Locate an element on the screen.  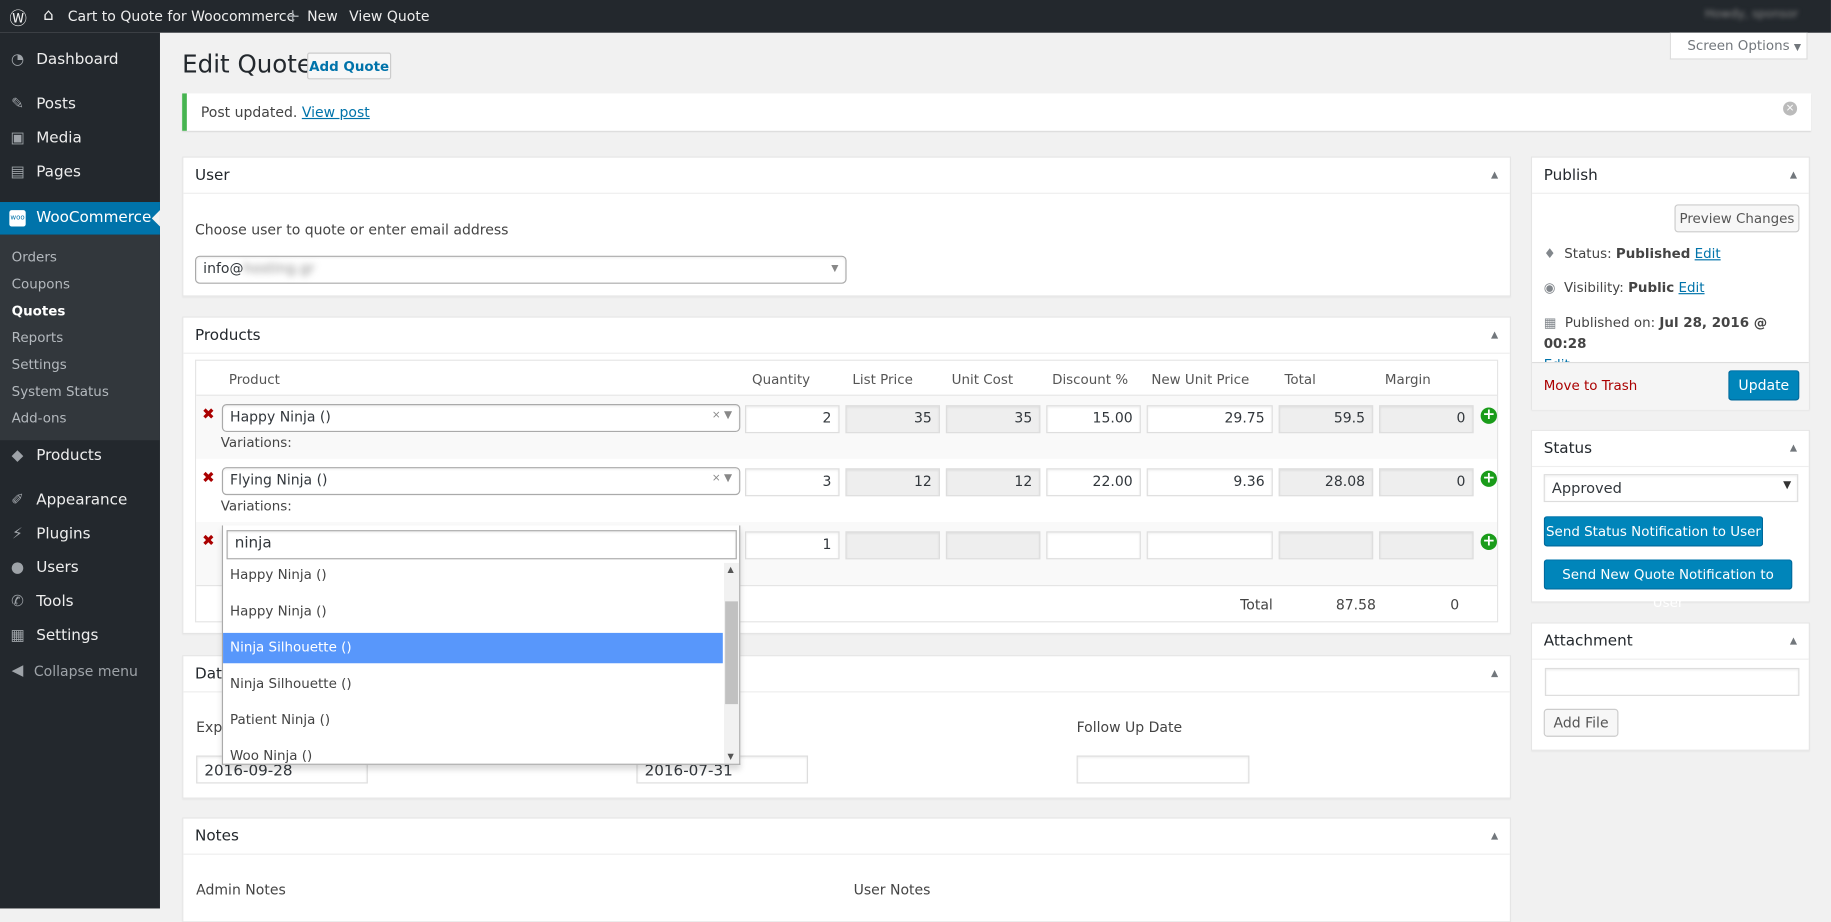
preview-changes-button: Preview Changes is located at coordinates (1737, 218).